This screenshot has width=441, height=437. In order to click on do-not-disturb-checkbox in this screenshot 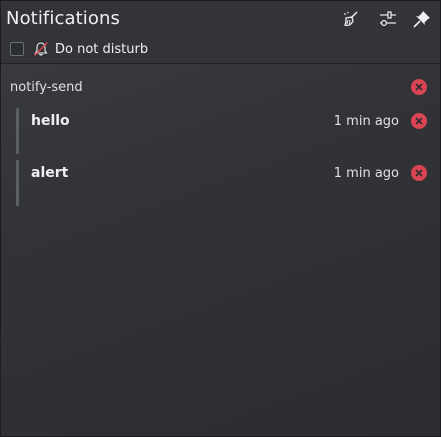, I will do `click(17, 49)`.